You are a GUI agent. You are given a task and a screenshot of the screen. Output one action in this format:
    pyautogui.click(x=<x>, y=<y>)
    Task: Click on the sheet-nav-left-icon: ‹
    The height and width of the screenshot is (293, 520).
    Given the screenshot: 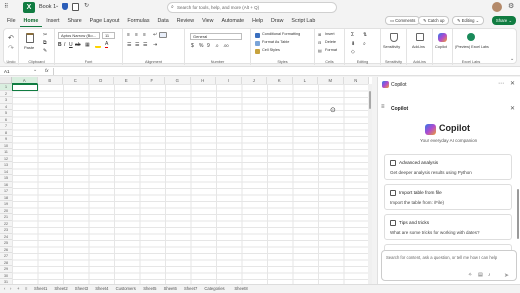 What is the action you would take?
    pyautogui.click(x=4, y=288)
    